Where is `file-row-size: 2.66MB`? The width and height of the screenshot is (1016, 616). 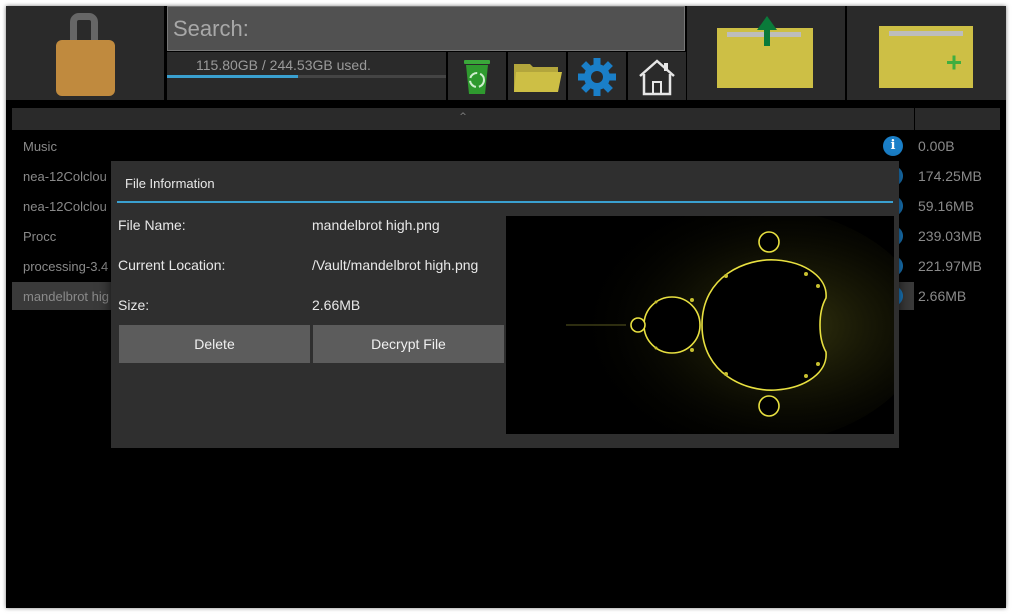 file-row-size: 2.66MB is located at coordinates (942, 296).